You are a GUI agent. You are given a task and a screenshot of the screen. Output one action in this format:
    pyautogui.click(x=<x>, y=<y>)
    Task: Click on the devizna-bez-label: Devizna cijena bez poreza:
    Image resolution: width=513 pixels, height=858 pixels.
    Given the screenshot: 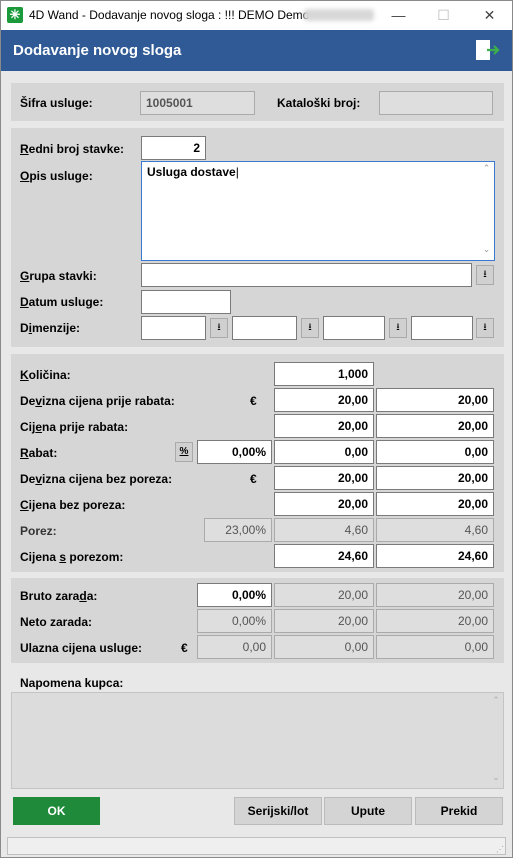 What is the action you would take?
    pyautogui.click(x=96, y=479)
    